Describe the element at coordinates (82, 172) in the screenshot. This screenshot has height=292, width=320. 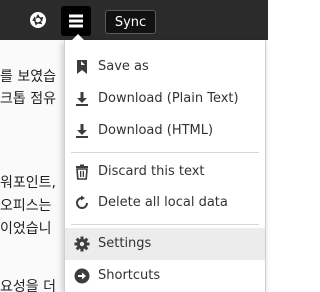
I see `trash-icon` at that location.